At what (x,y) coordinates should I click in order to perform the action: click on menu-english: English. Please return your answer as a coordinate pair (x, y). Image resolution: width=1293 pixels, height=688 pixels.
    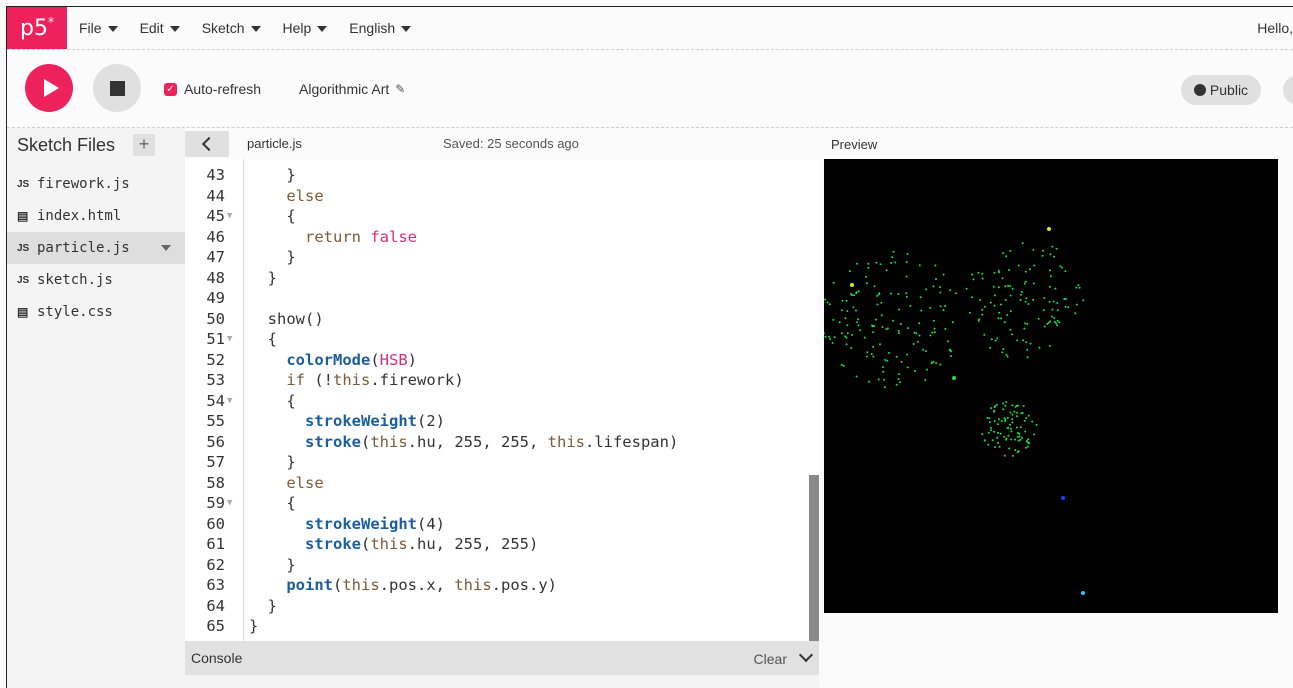
    Looking at the image, I should click on (380, 28).